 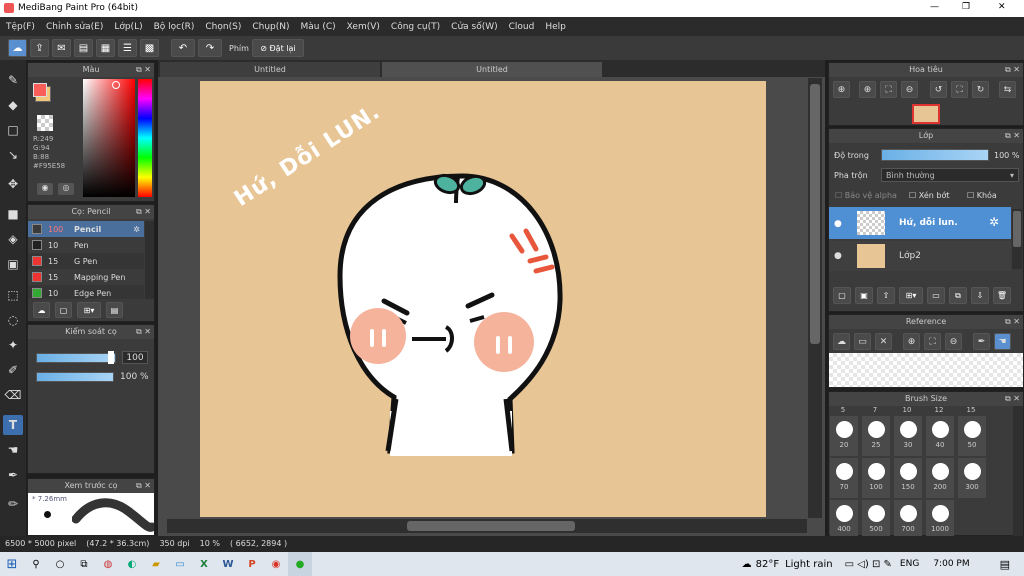 I want to click on reference-canvas, so click(x=926, y=370).